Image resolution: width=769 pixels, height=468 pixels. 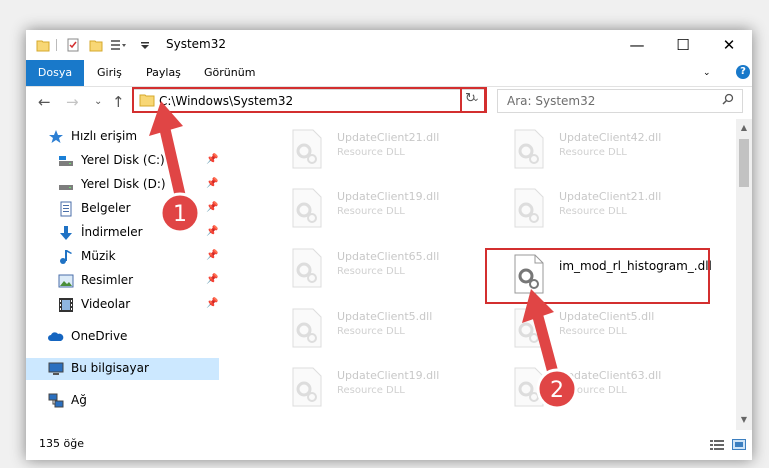 I want to click on recent-locations-icon: ⌄, so click(x=98, y=101).